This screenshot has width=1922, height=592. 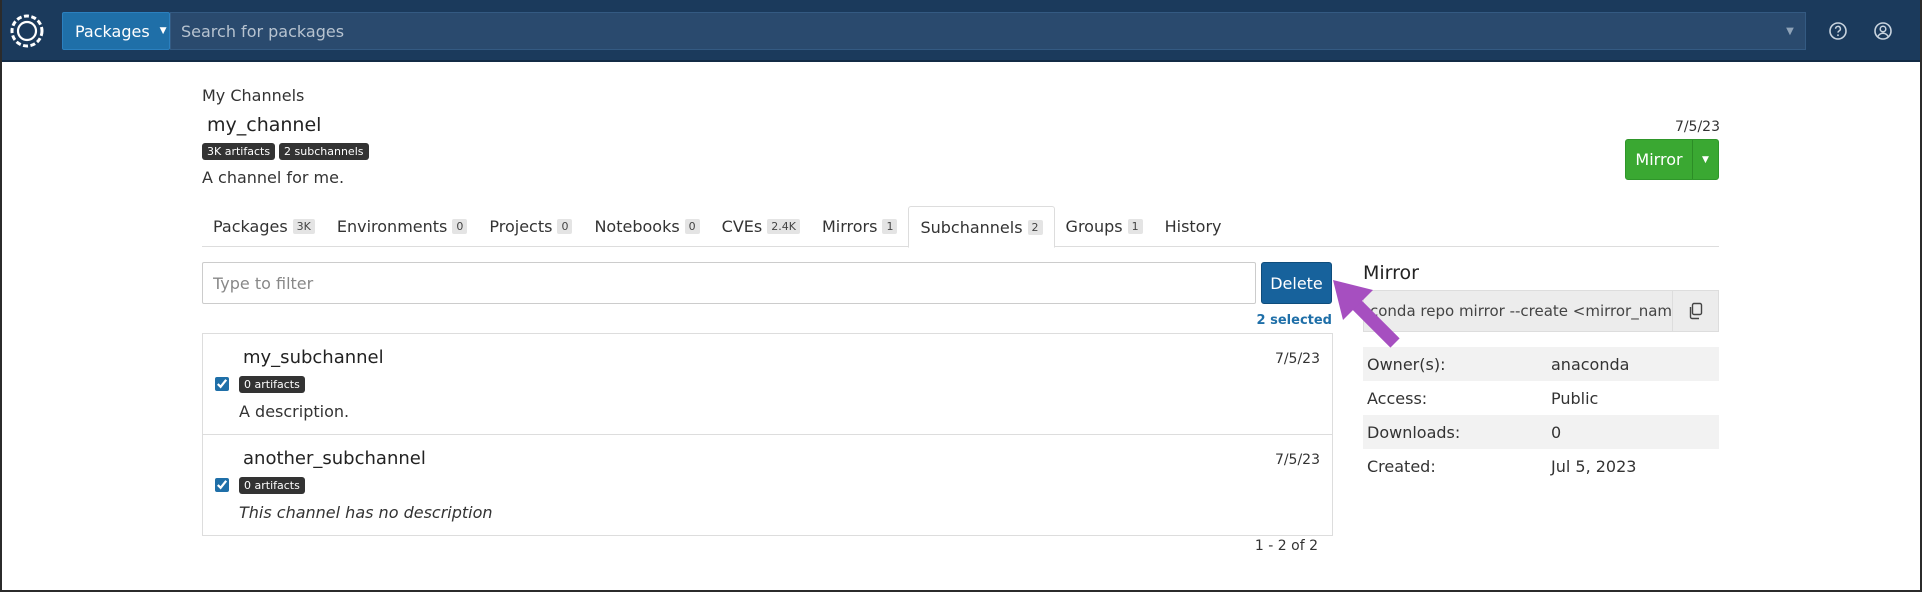 What do you see at coordinates (250, 226) in the screenshot?
I see `tab-label: Packages` at bounding box center [250, 226].